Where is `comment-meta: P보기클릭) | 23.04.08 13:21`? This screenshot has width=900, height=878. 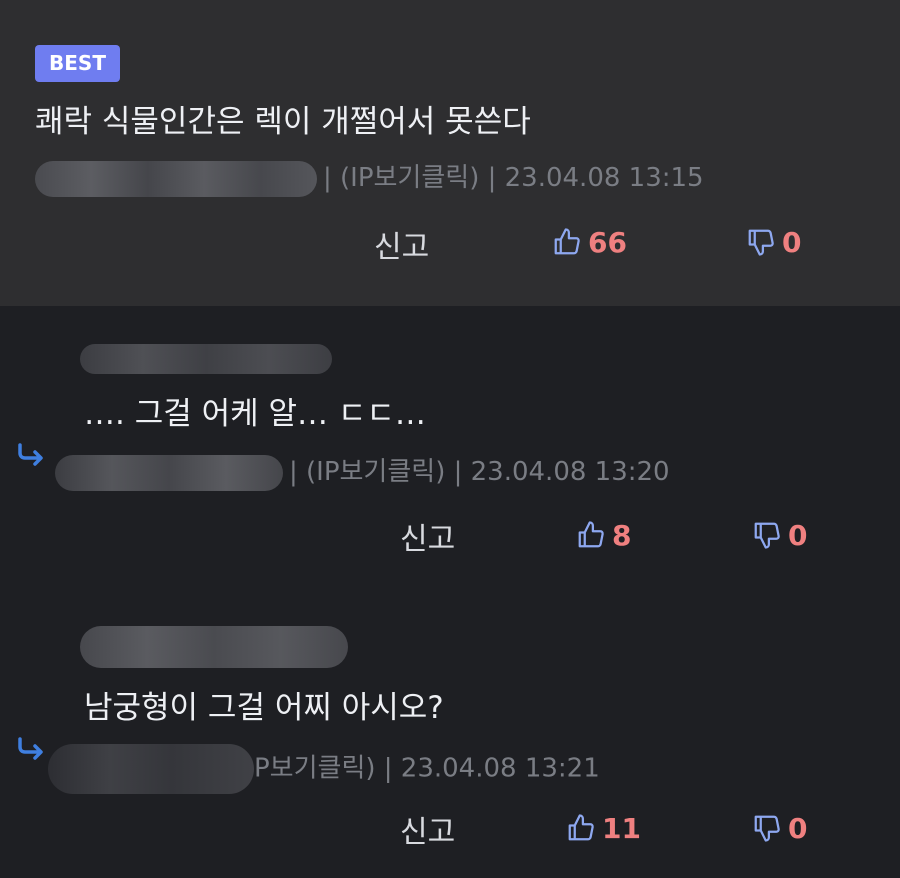 comment-meta: P보기클릭) | 23.04.08 13:21 is located at coordinates (324, 769).